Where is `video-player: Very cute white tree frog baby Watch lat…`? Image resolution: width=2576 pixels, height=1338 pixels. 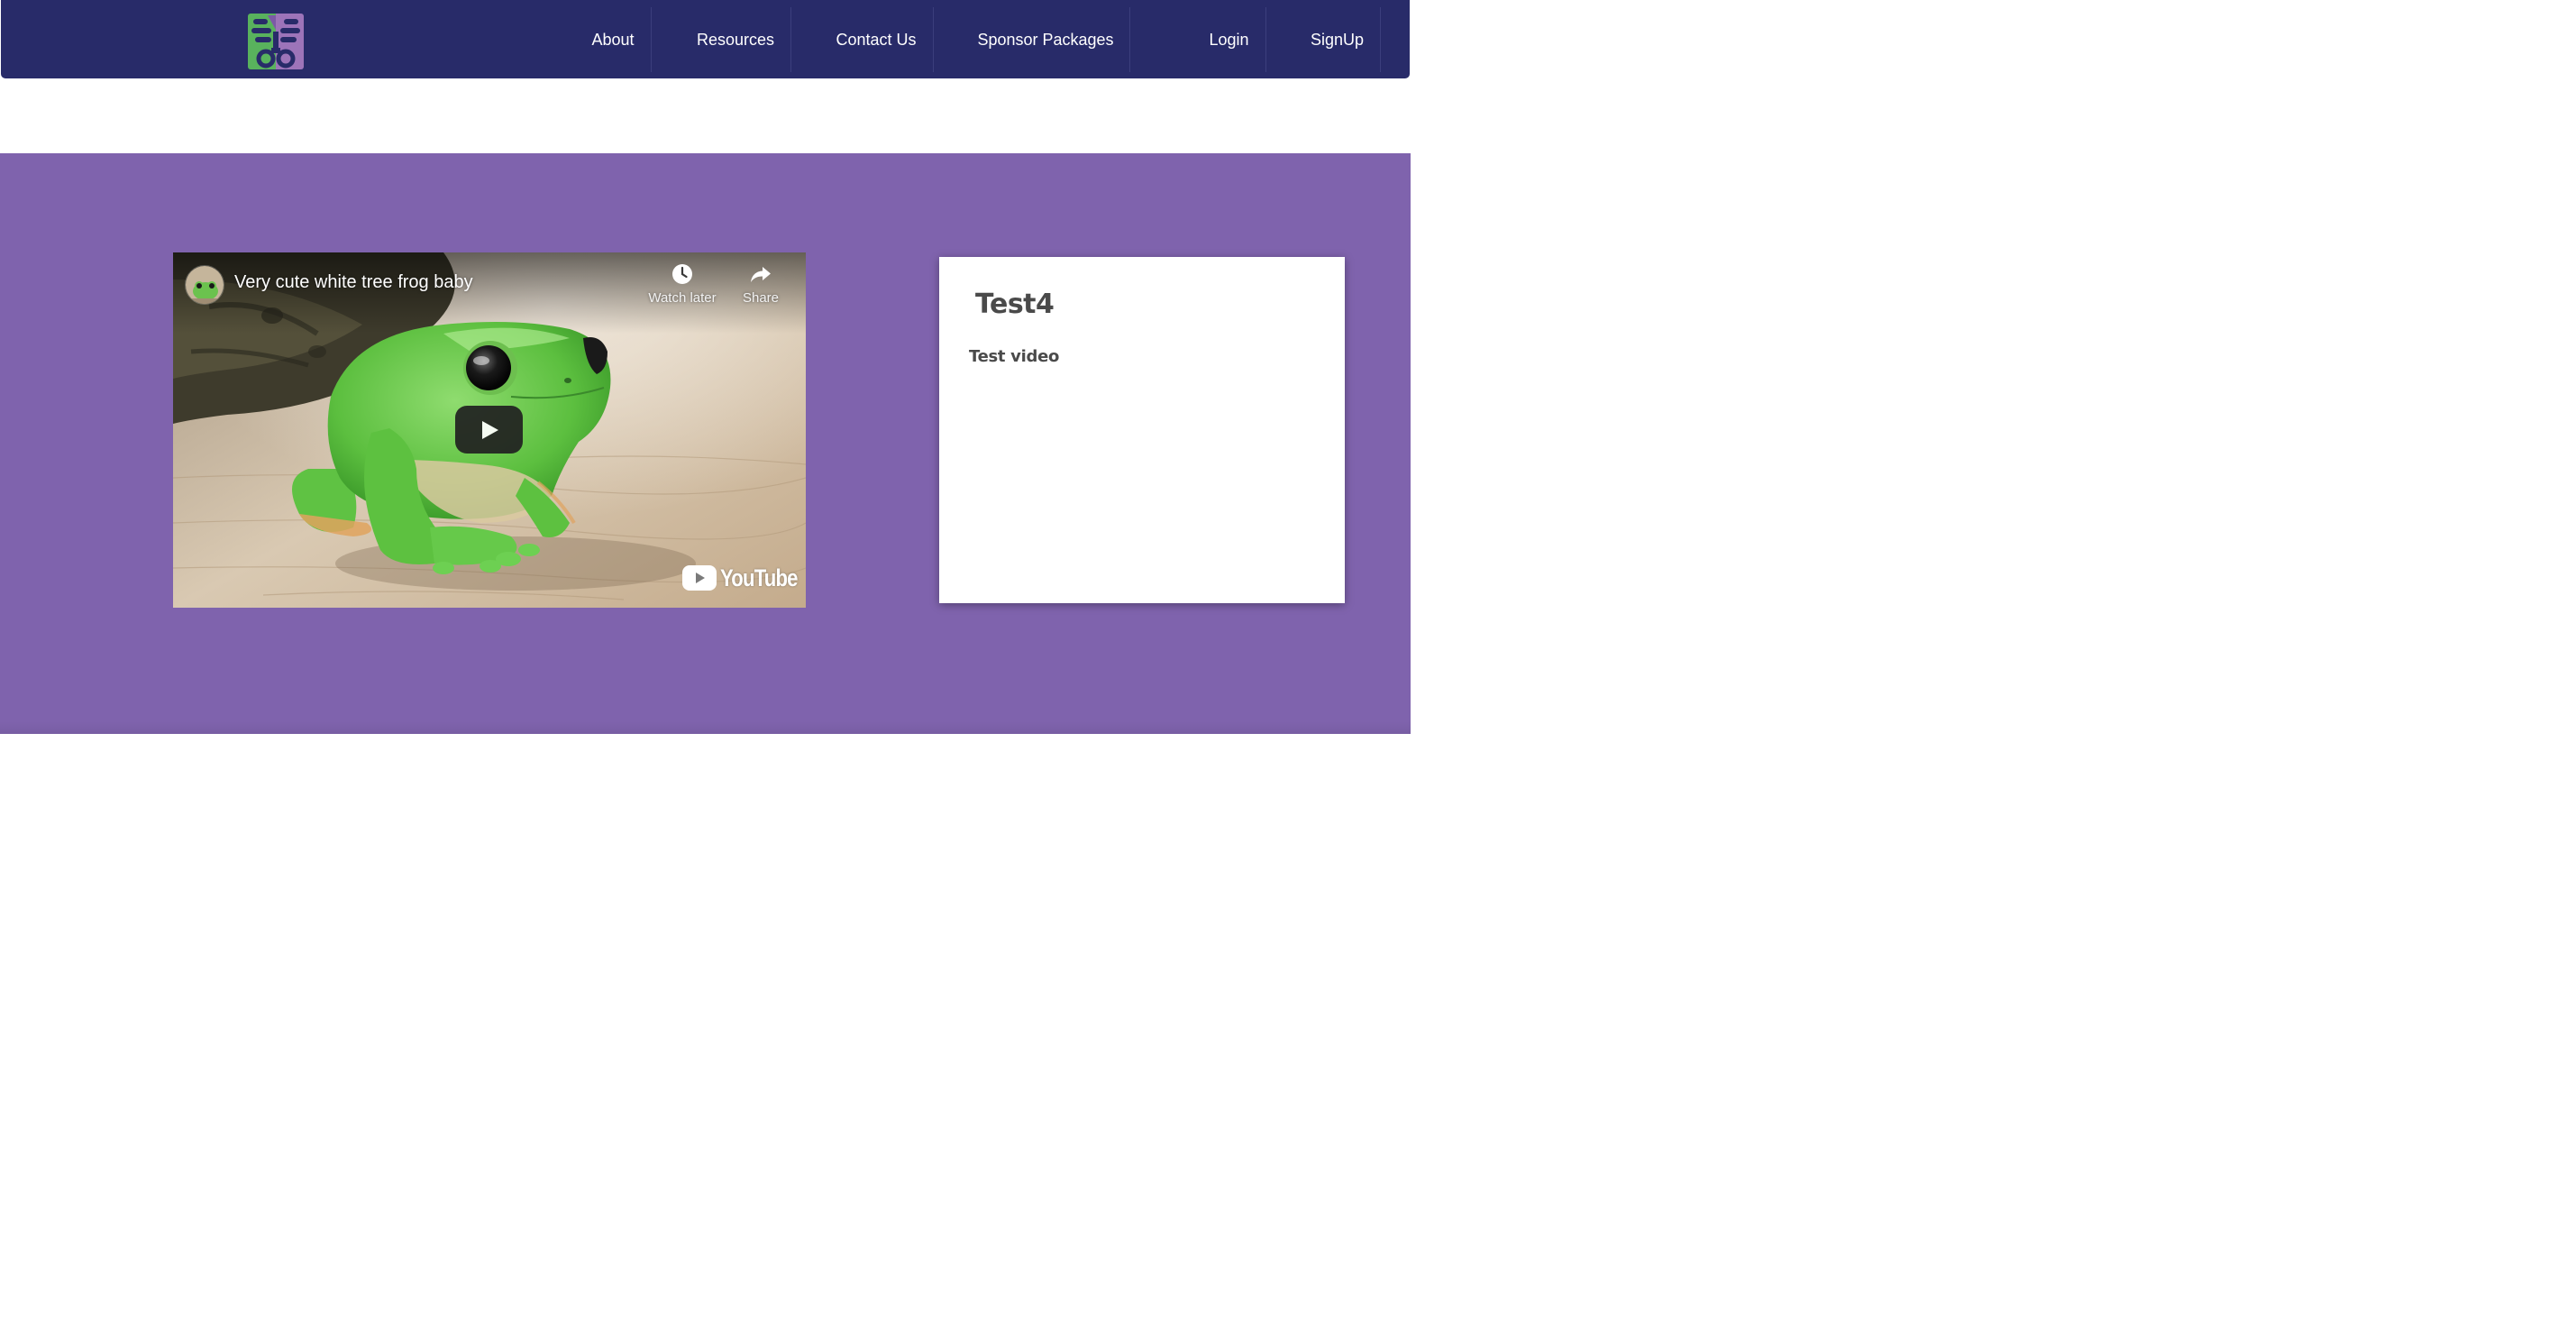 video-player: Very cute white tree frog baby Watch lat… is located at coordinates (490, 430).